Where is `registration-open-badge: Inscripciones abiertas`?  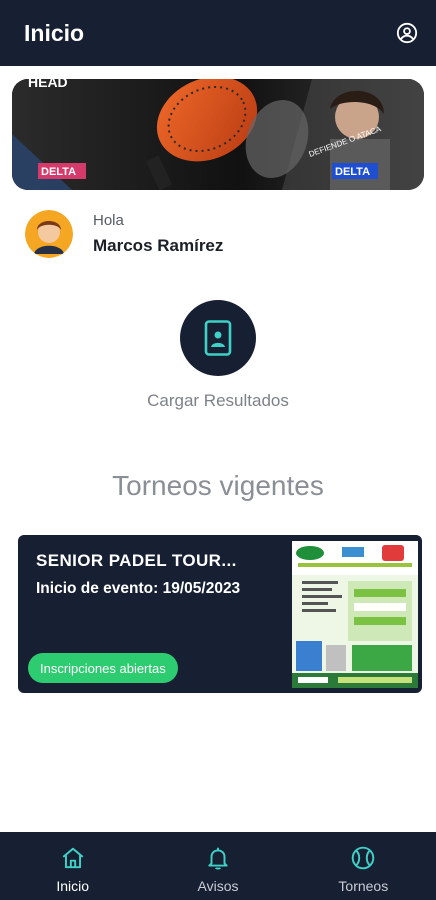
registration-open-badge: Inscripciones abiertas is located at coordinates (103, 668).